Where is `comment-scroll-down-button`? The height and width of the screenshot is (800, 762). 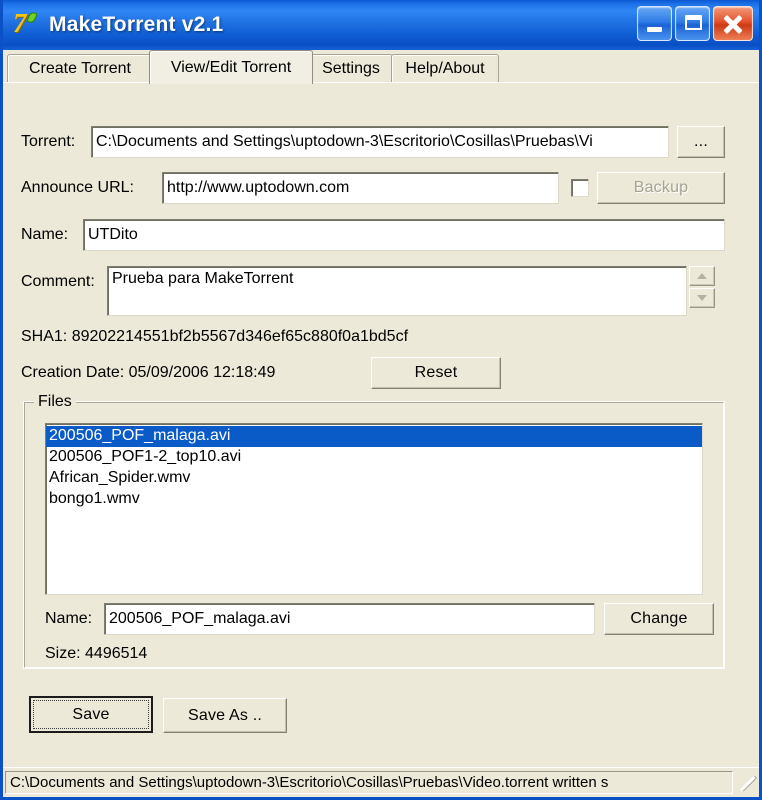
comment-scroll-down-button is located at coordinates (702, 298).